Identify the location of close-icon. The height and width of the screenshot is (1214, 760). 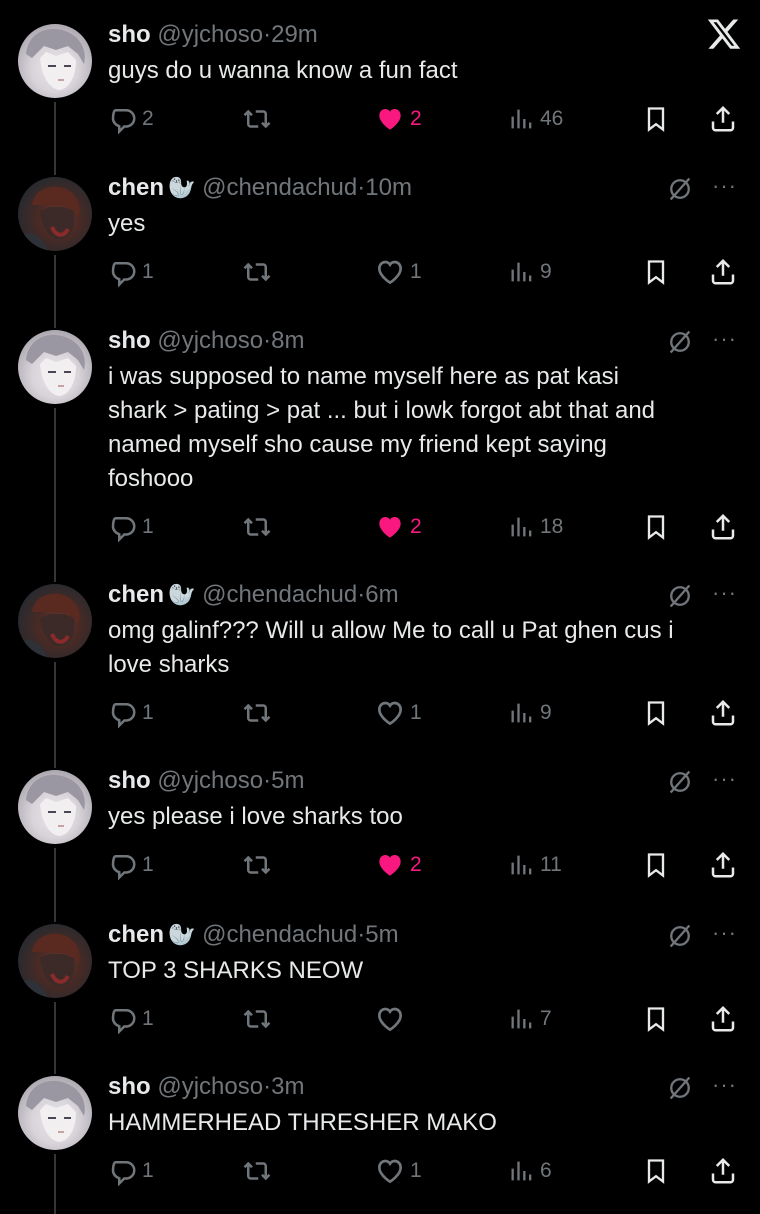
(724, 34).